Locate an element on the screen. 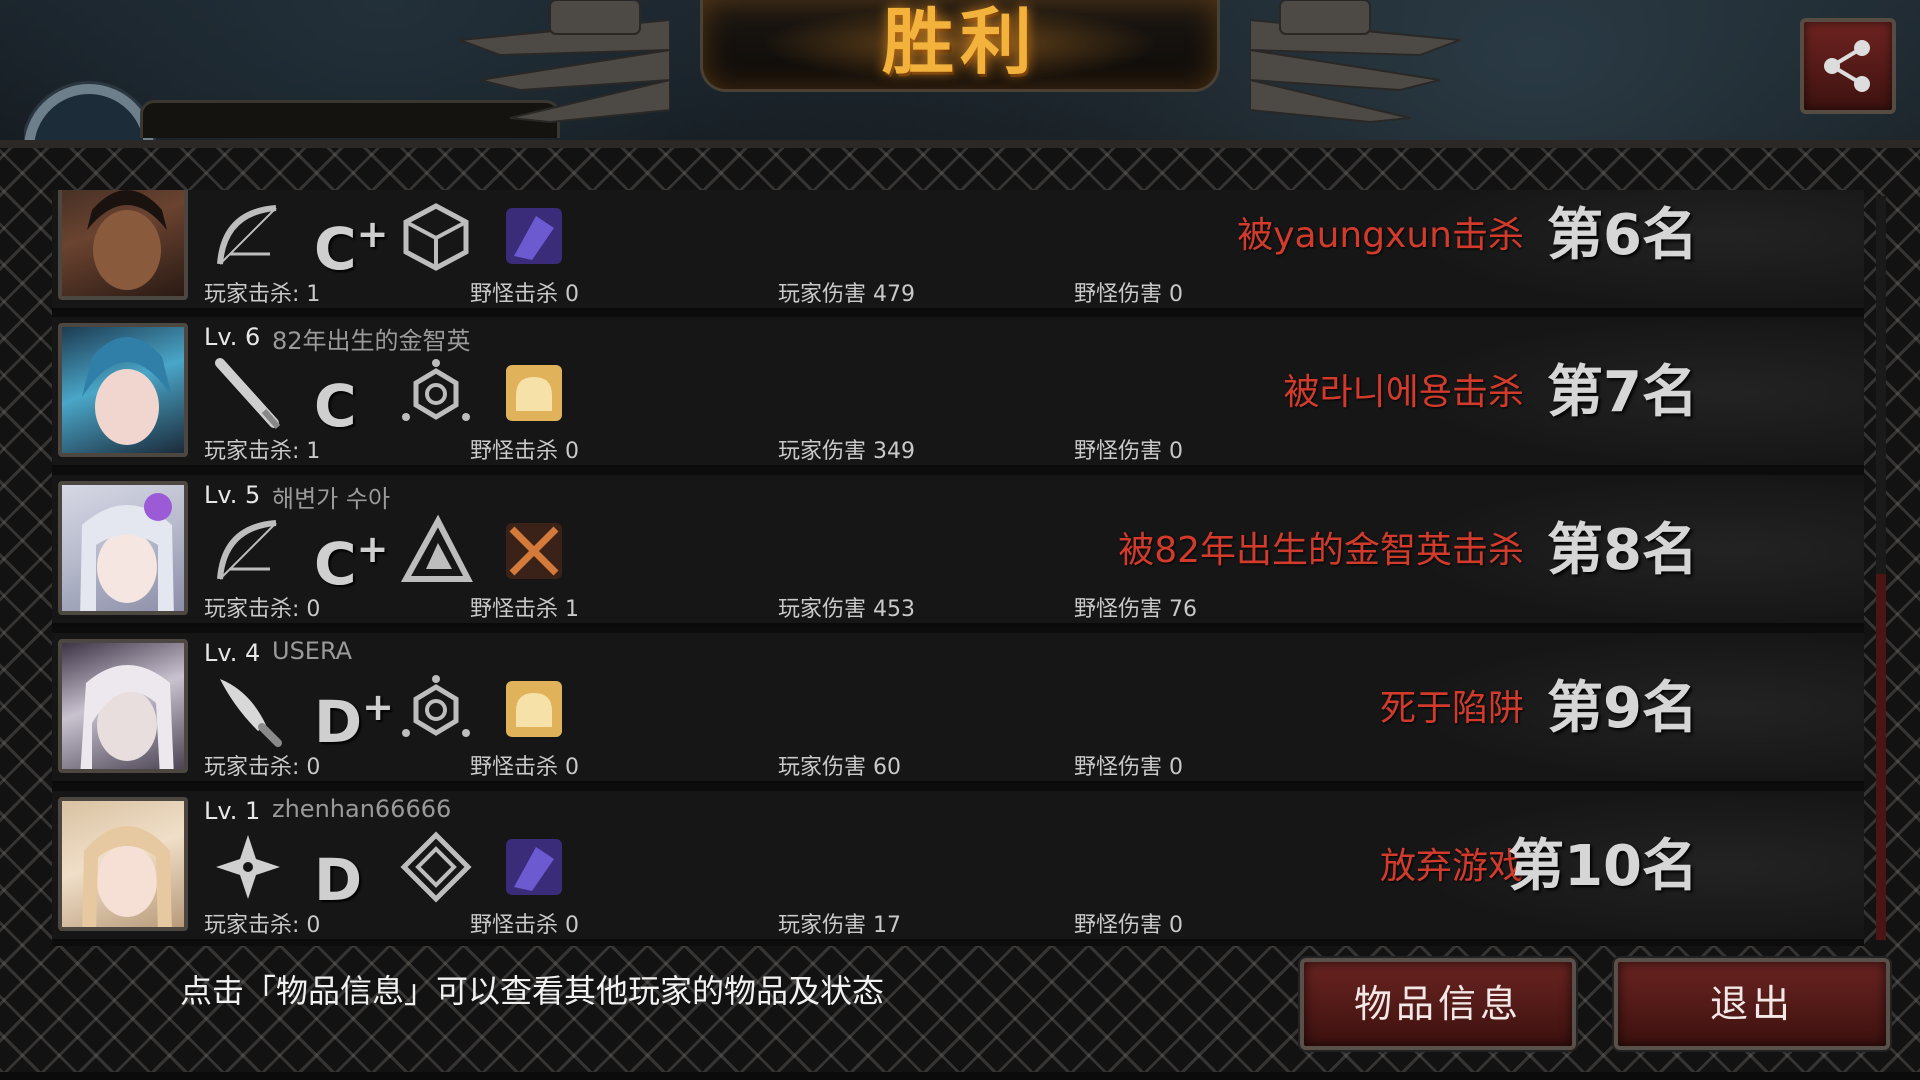  scrollbar-thumb is located at coordinates (1881, 757).